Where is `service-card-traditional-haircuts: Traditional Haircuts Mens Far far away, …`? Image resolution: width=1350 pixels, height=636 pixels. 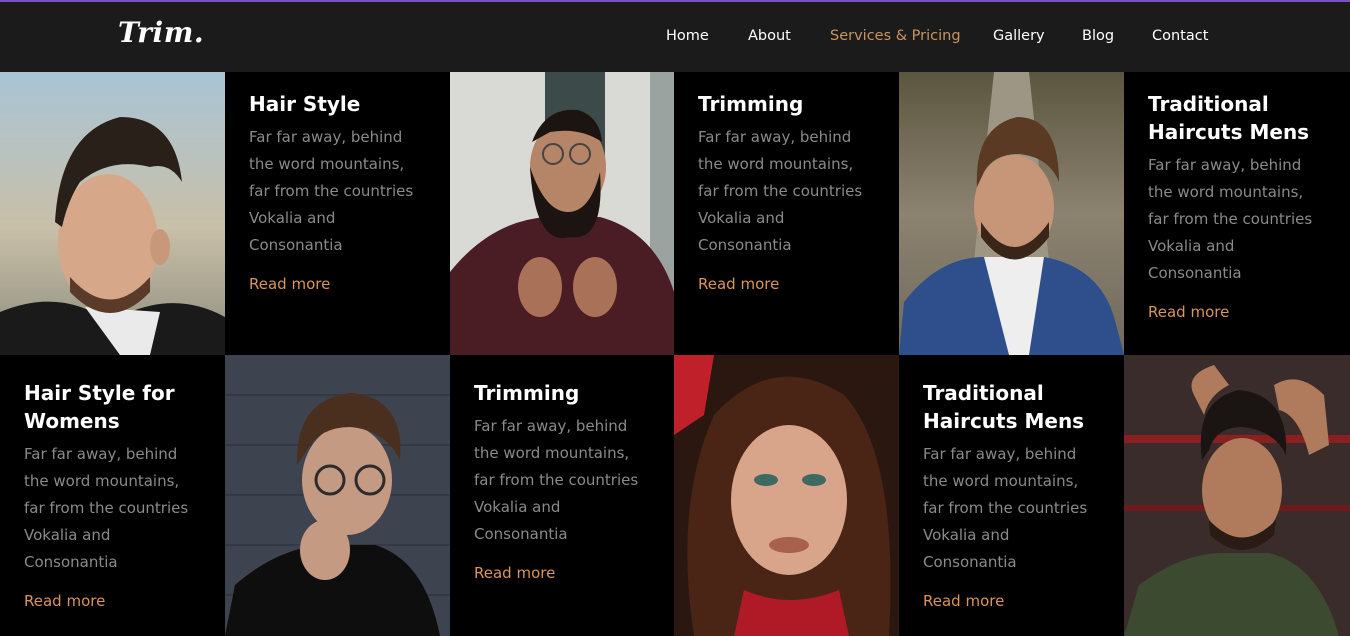
service-card-traditional-haircuts: Traditional Haircuts Mens Far far away, … is located at coordinates (1237, 213).